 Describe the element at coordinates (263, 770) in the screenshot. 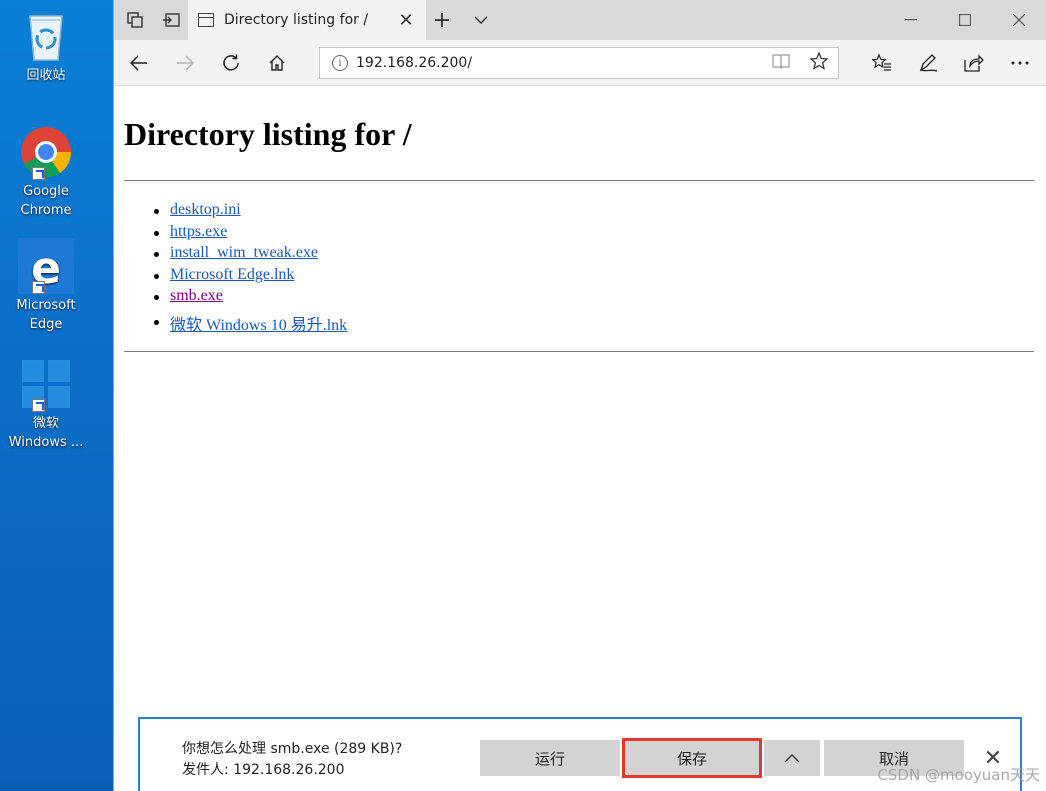

I see `download-publisher: 发件人: 192.168.26.200` at that location.